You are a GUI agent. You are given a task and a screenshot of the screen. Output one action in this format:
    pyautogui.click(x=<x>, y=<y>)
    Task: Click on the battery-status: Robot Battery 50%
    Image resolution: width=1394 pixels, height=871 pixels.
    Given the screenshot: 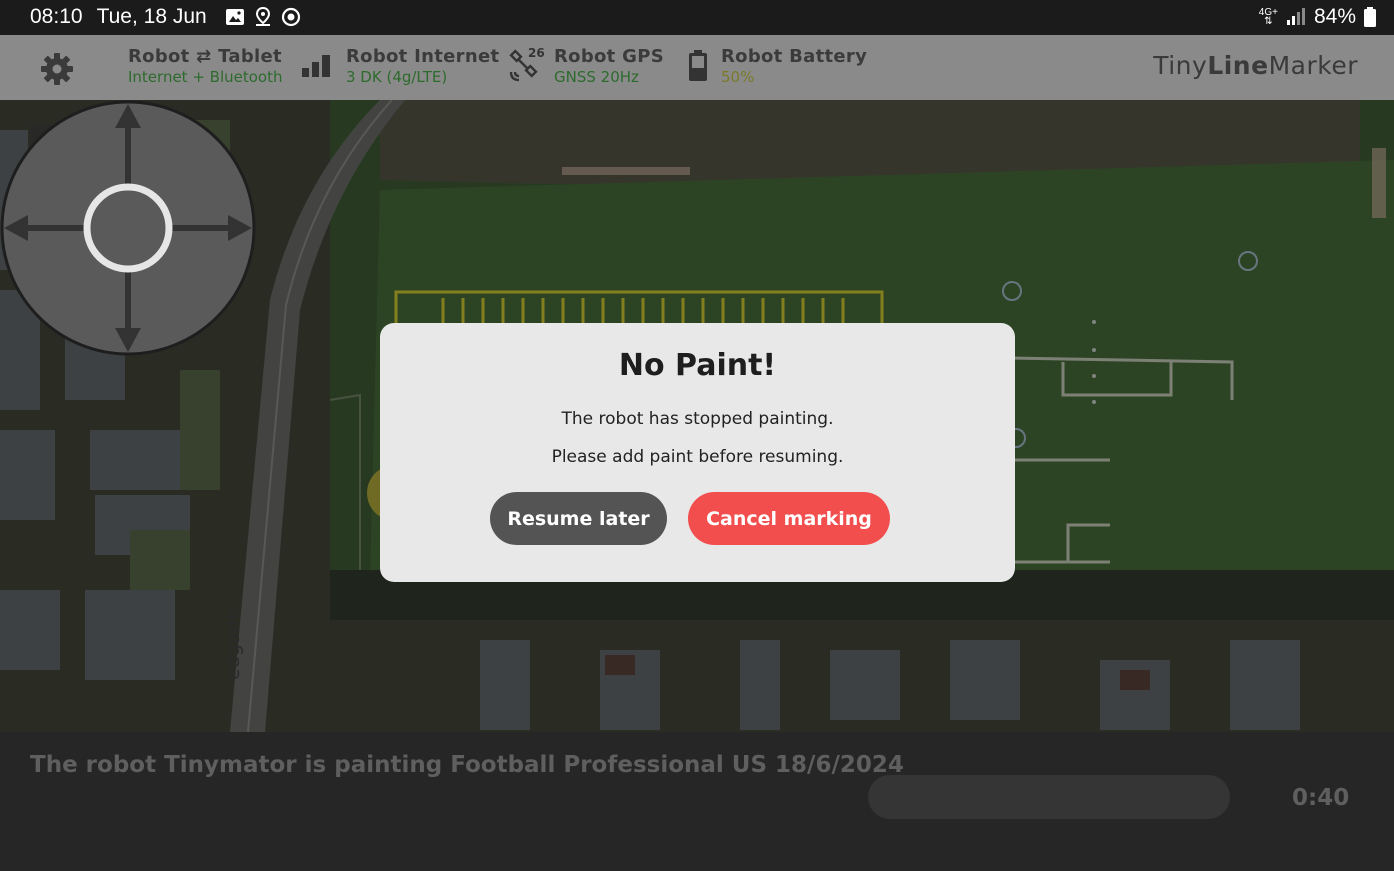 What is the action you would take?
    pyautogui.click(x=794, y=66)
    